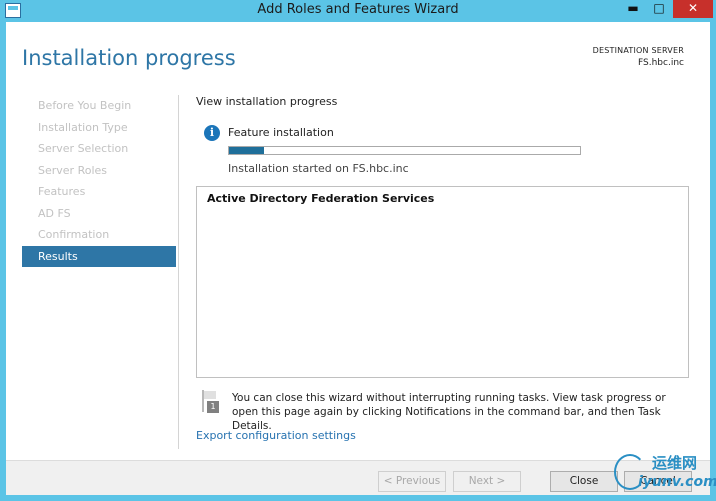  I want to click on nav-item-ad-fs: AD FS, so click(54, 213).